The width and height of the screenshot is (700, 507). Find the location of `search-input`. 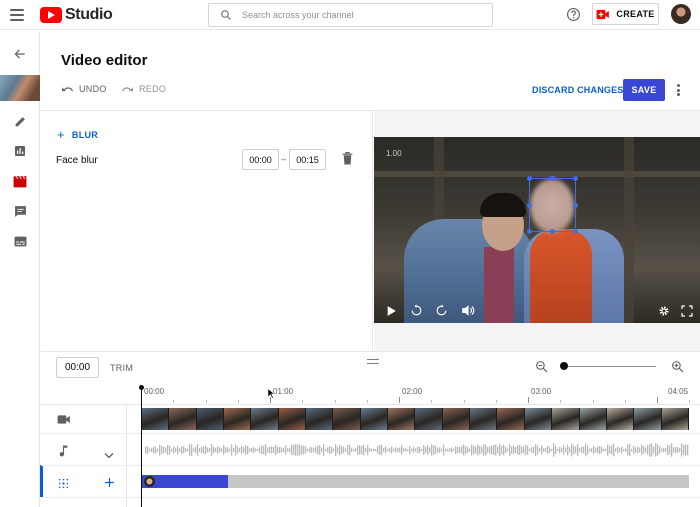

search-input is located at coordinates (357, 15).